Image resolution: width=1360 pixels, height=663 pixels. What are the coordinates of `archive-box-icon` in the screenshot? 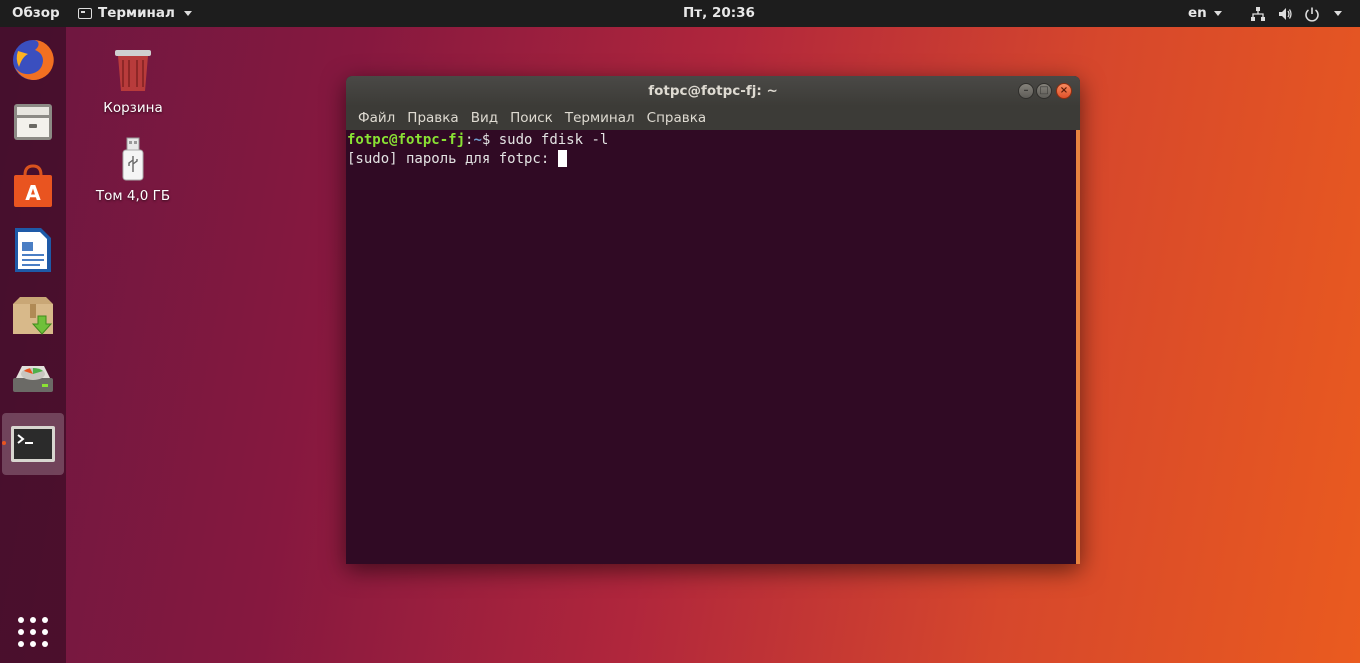 It's located at (33, 316).